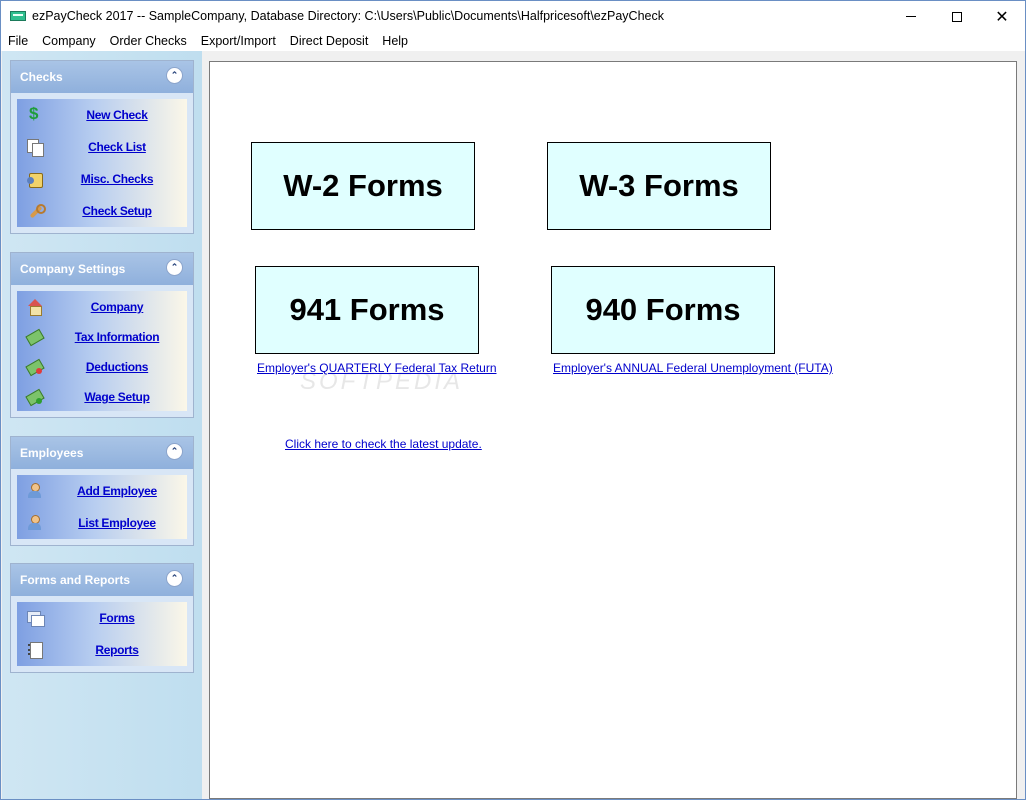  I want to click on task-tax-information: Tax Information, so click(102, 336).